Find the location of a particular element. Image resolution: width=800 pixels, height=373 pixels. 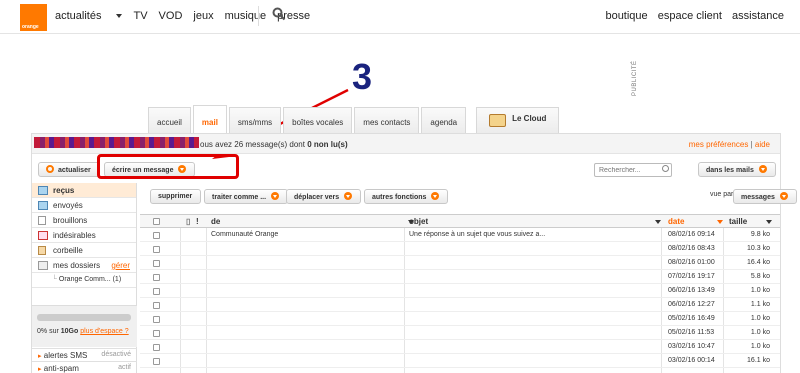

quota-used: 0% is located at coordinates (42, 331).